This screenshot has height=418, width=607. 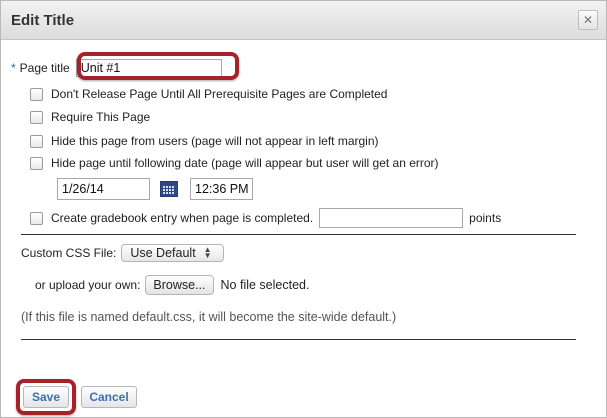 I want to click on calendar-icon, so click(x=169, y=189).